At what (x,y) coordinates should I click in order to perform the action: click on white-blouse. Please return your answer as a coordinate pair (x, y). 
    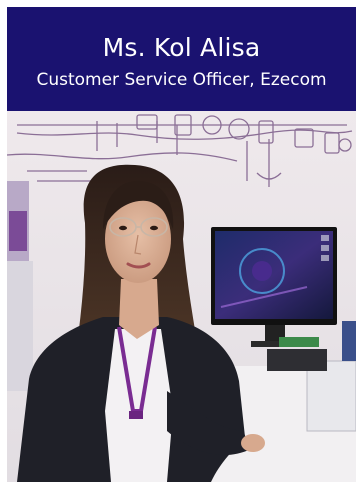
    Looking at the image, I should click on (139, 405).